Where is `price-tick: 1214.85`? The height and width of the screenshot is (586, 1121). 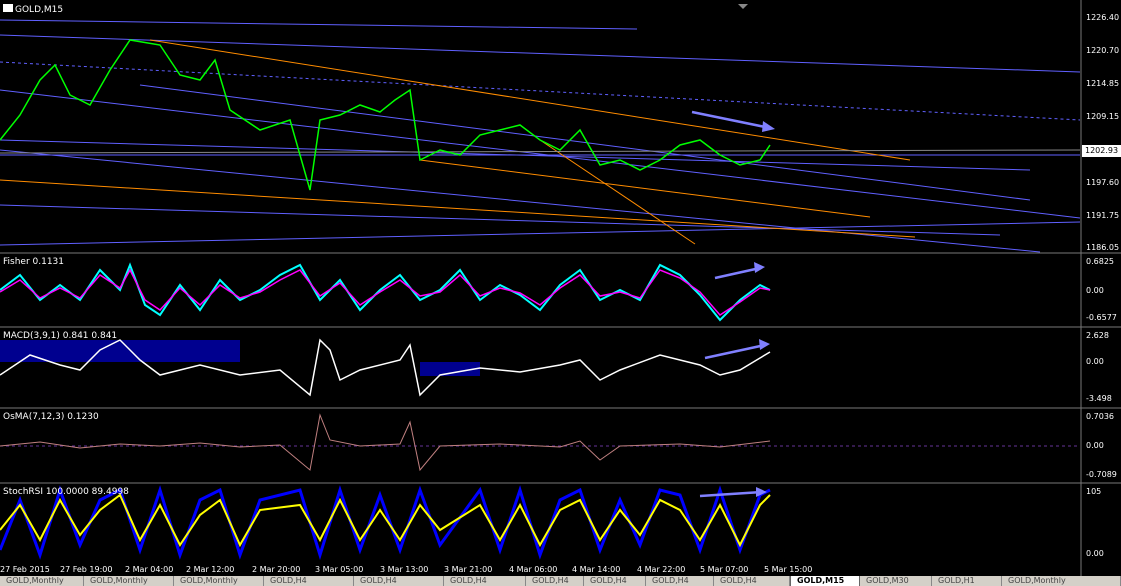
price-tick: 1214.85 is located at coordinates (1103, 83).